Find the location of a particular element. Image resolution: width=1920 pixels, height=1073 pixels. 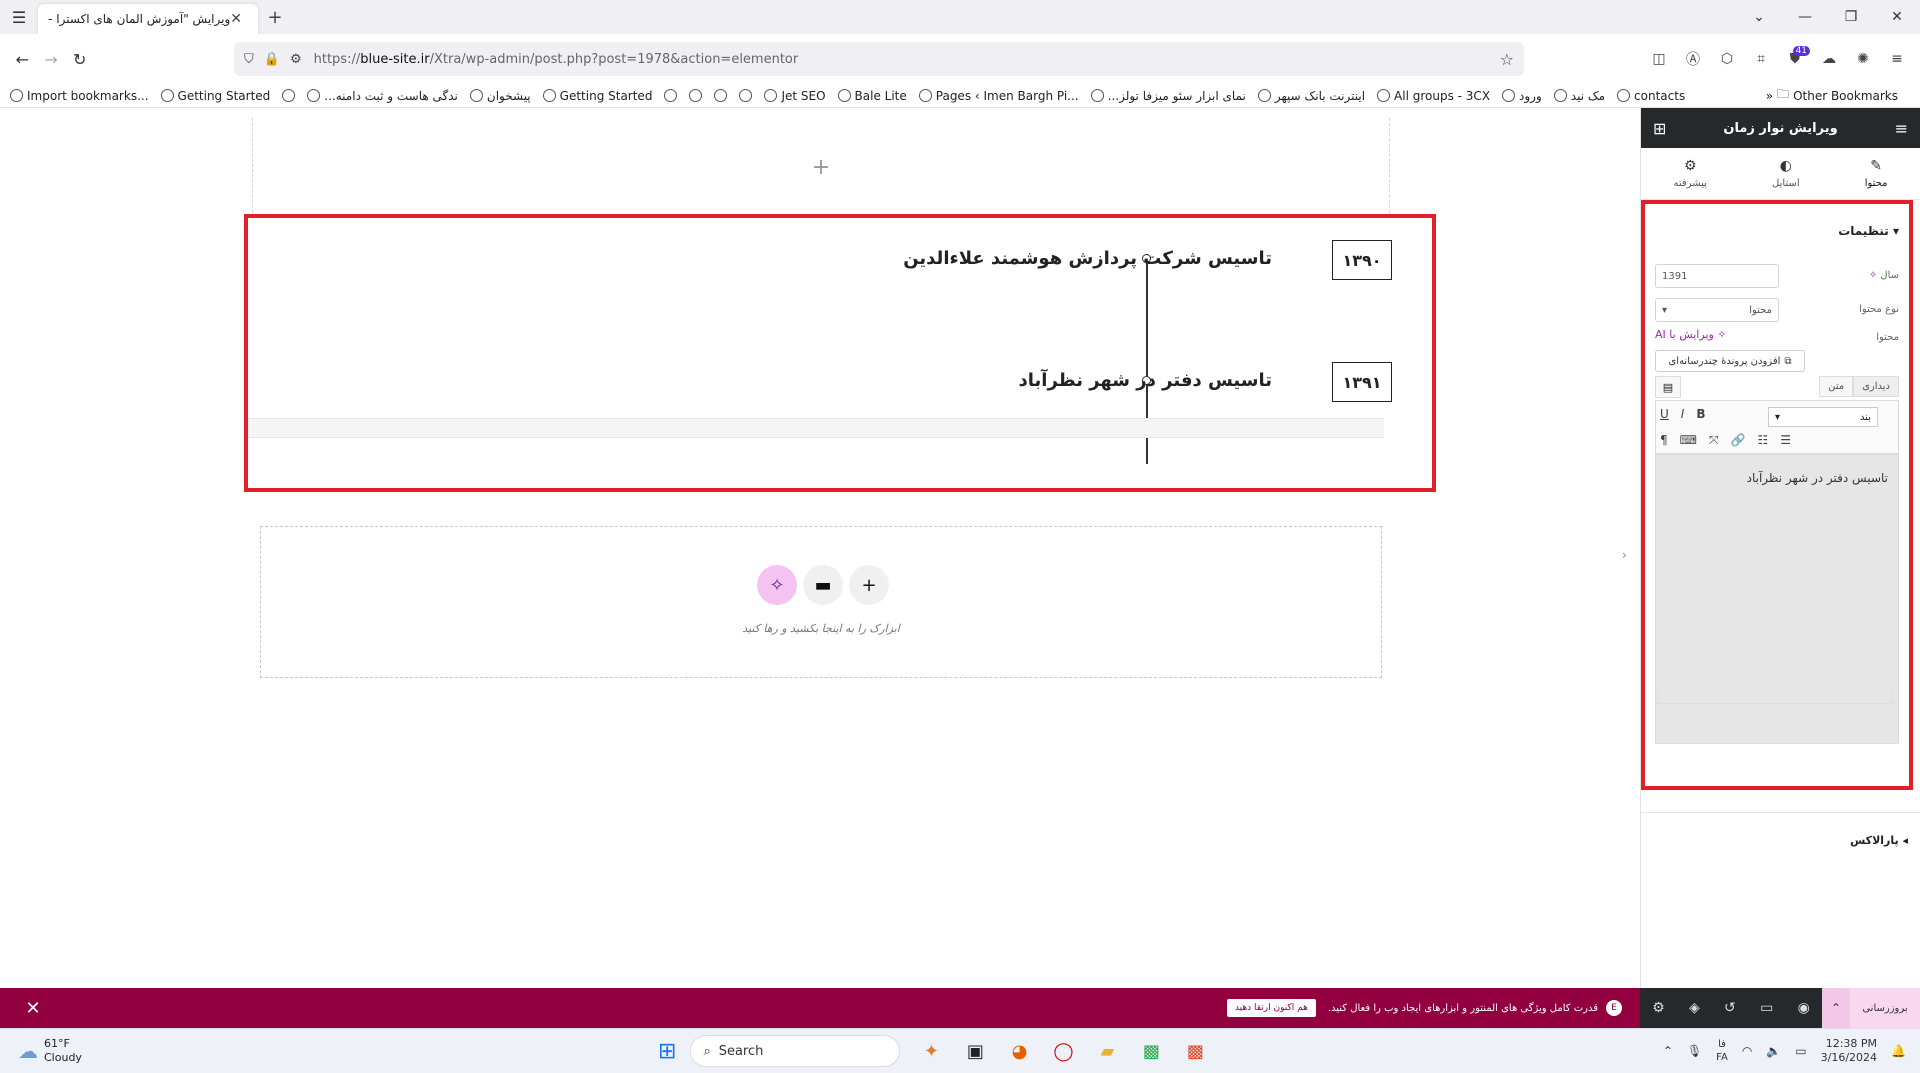

restore-button: ❐ is located at coordinates (1851, 17).